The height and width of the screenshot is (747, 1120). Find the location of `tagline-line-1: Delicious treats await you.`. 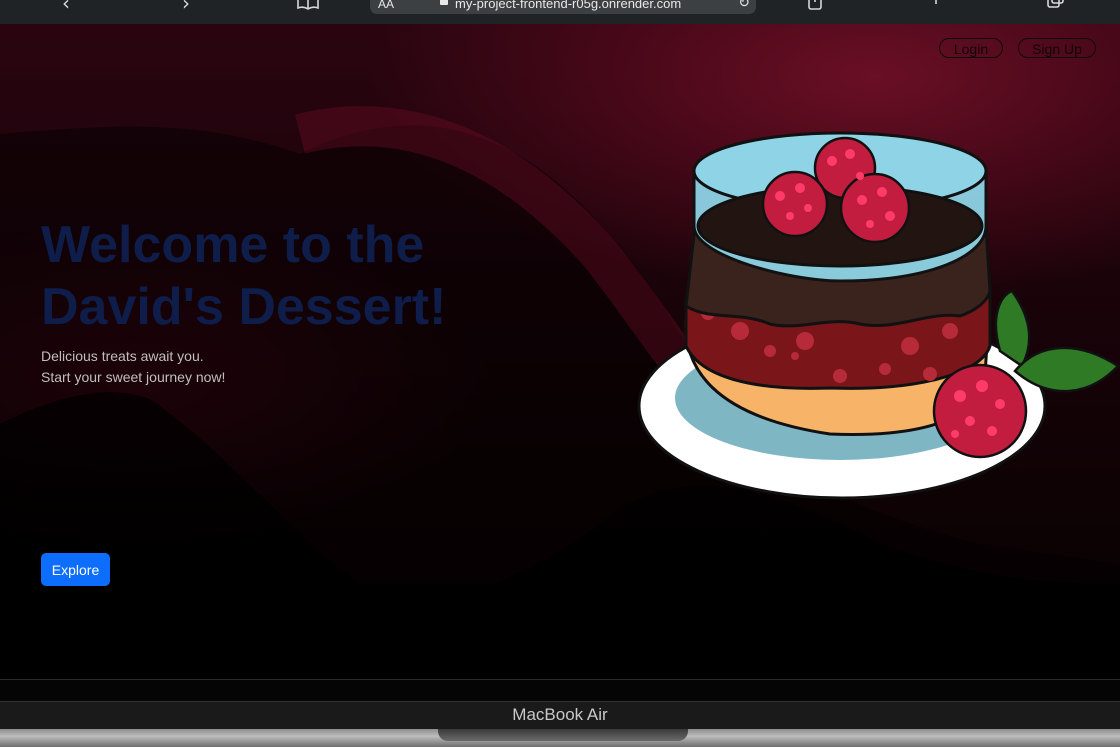

tagline-line-1: Delicious treats await you. is located at coordinates (122, 356).